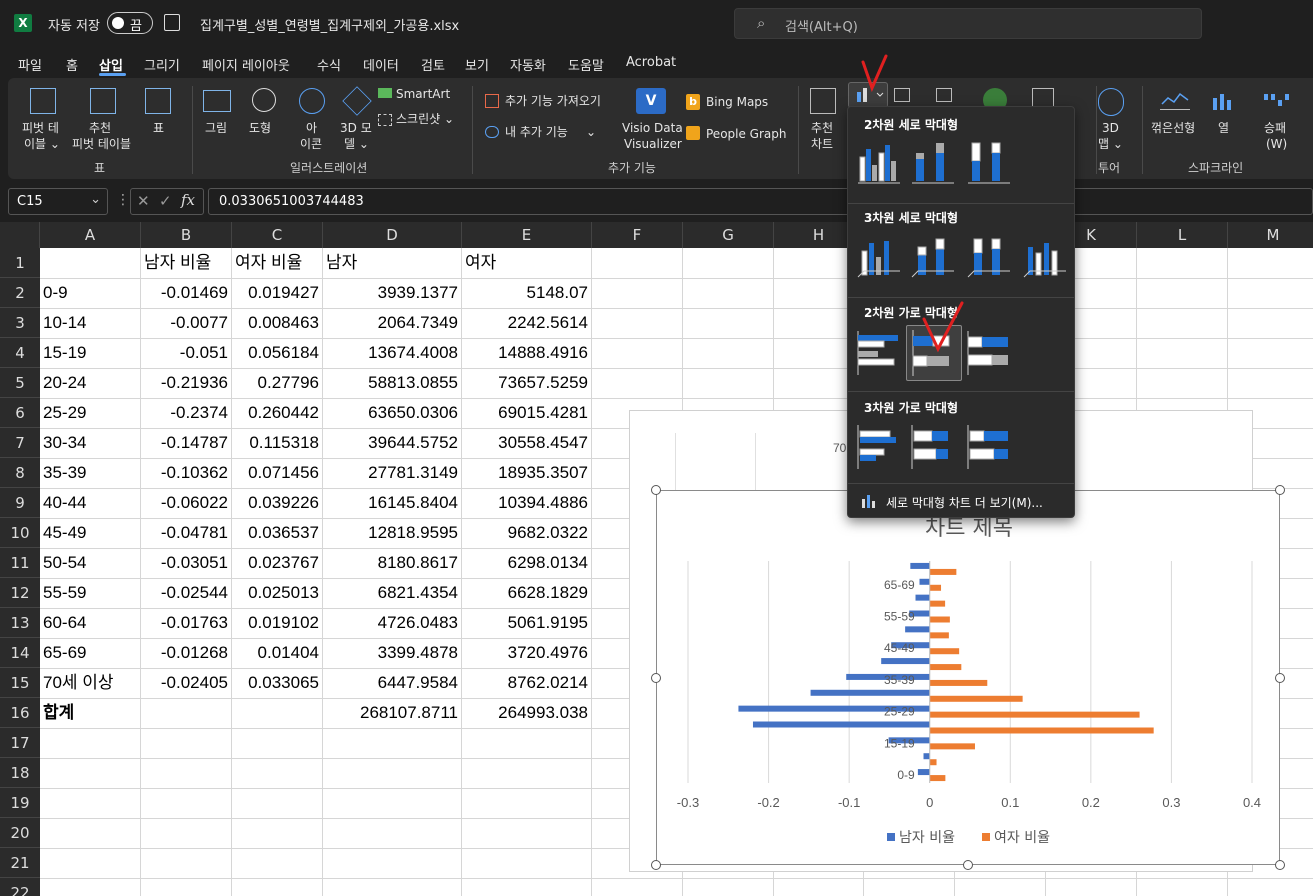 The height and width of the screenshot is (896, 1313). I want to click on cell: 30-34, so click(92, 443).